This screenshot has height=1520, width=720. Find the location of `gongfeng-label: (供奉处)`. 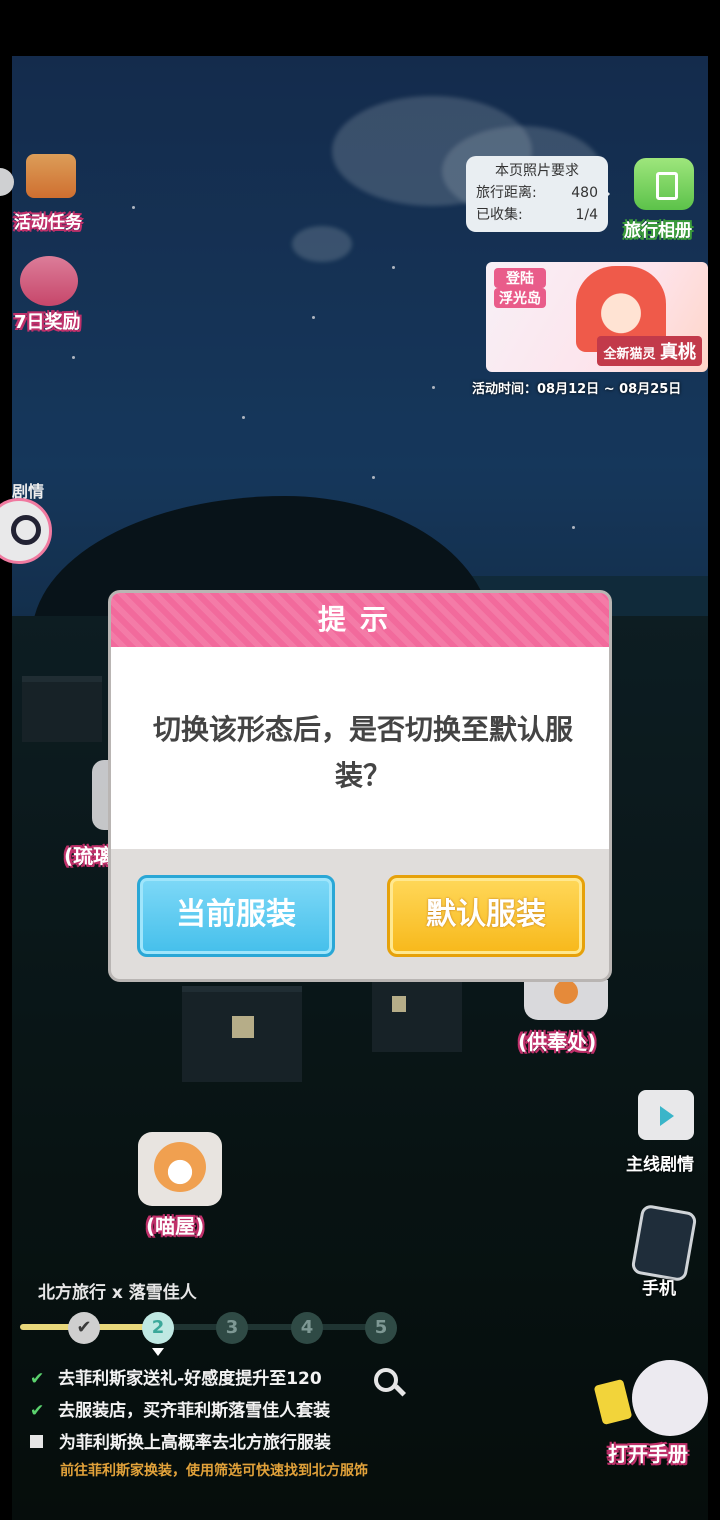

gongfeng-label: (供奉处) is located at coordinates (557, 1042).